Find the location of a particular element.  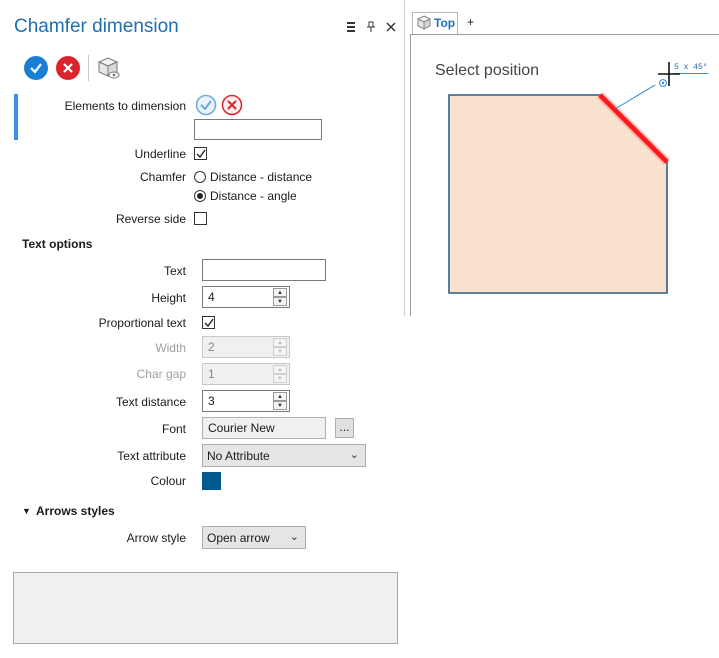

font-field: Courier New is located at coordinates (264, 428).